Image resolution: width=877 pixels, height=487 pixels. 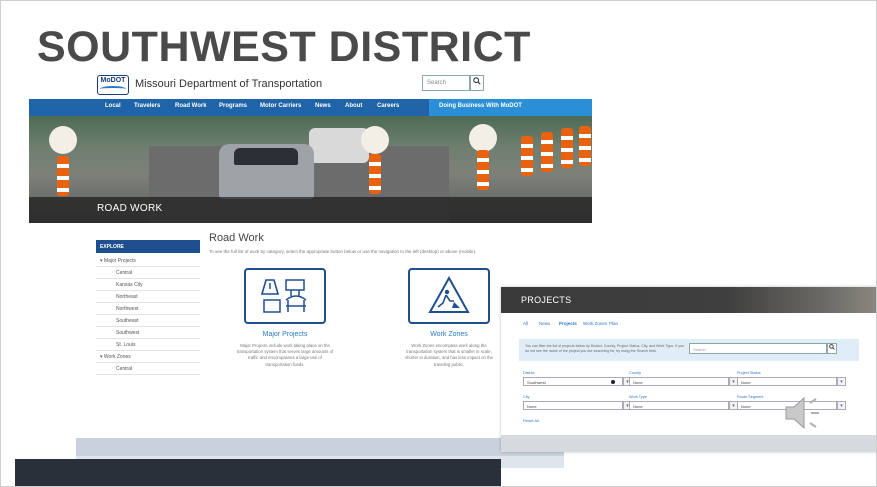 I want to click on projects-search-input: Search, so click(x=758, y=348).